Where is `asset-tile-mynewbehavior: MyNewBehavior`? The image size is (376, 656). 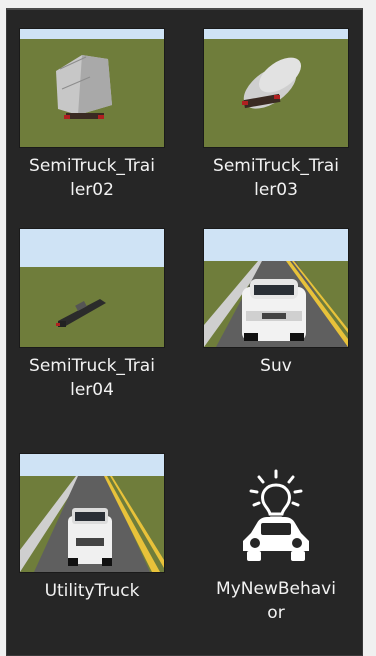 asset-tile-mynewbehavior: MyNewBehavior is located at coordinates (276, 539).